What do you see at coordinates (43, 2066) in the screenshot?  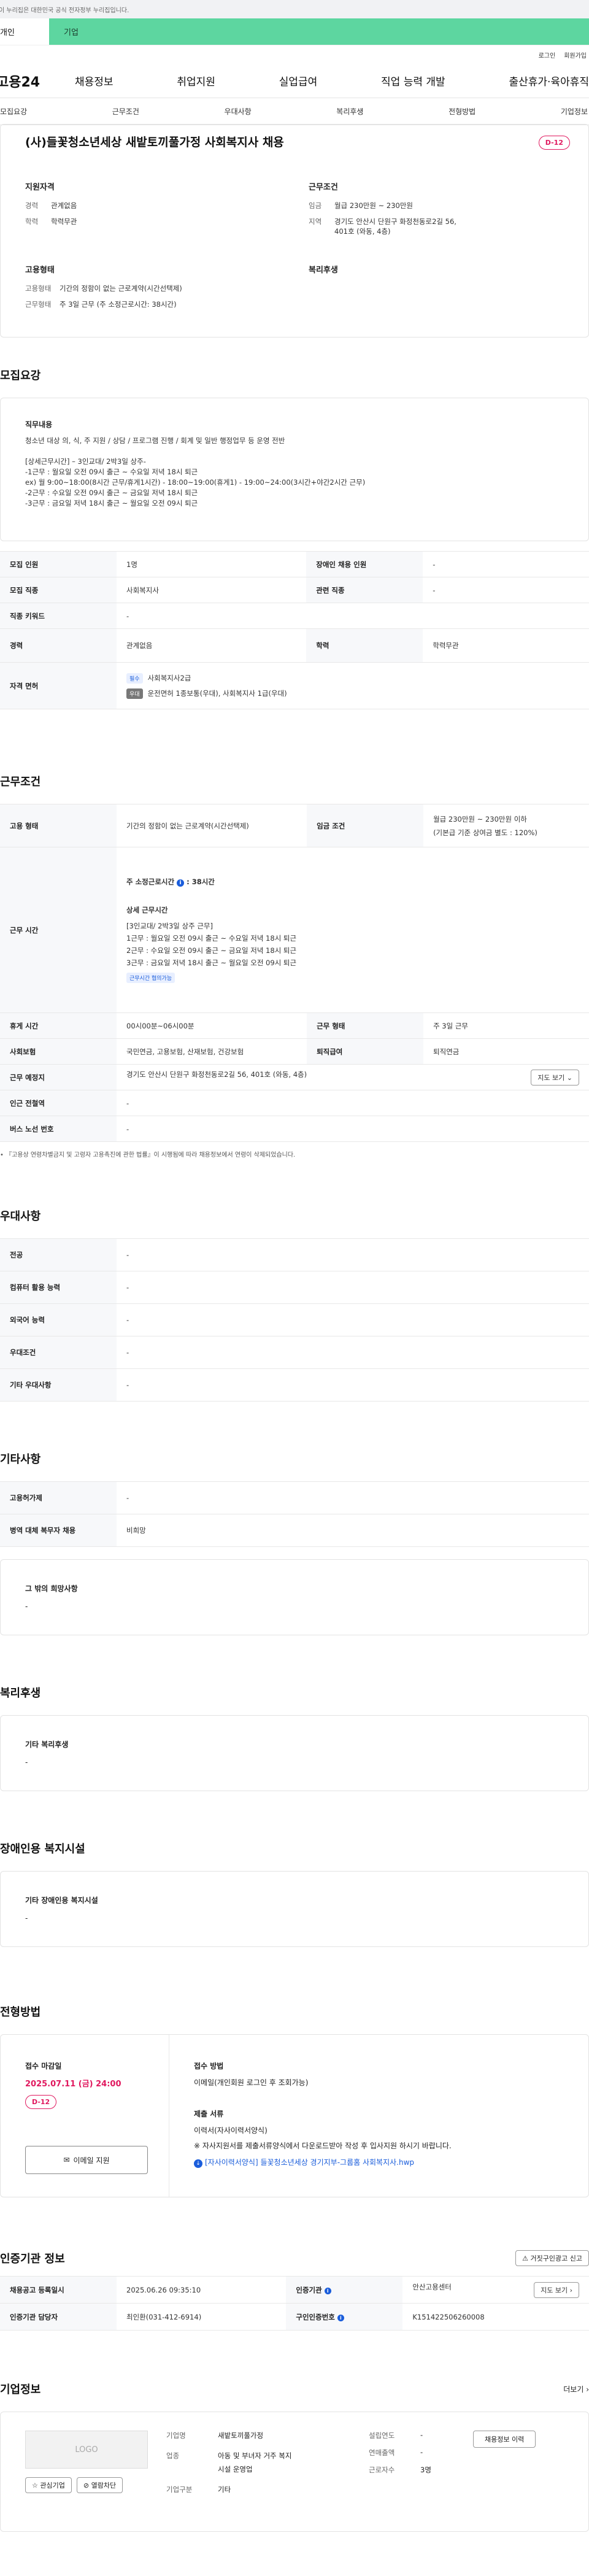 I see `deadline-heading: 접수 마감일` at bounding box center [43, 2066].